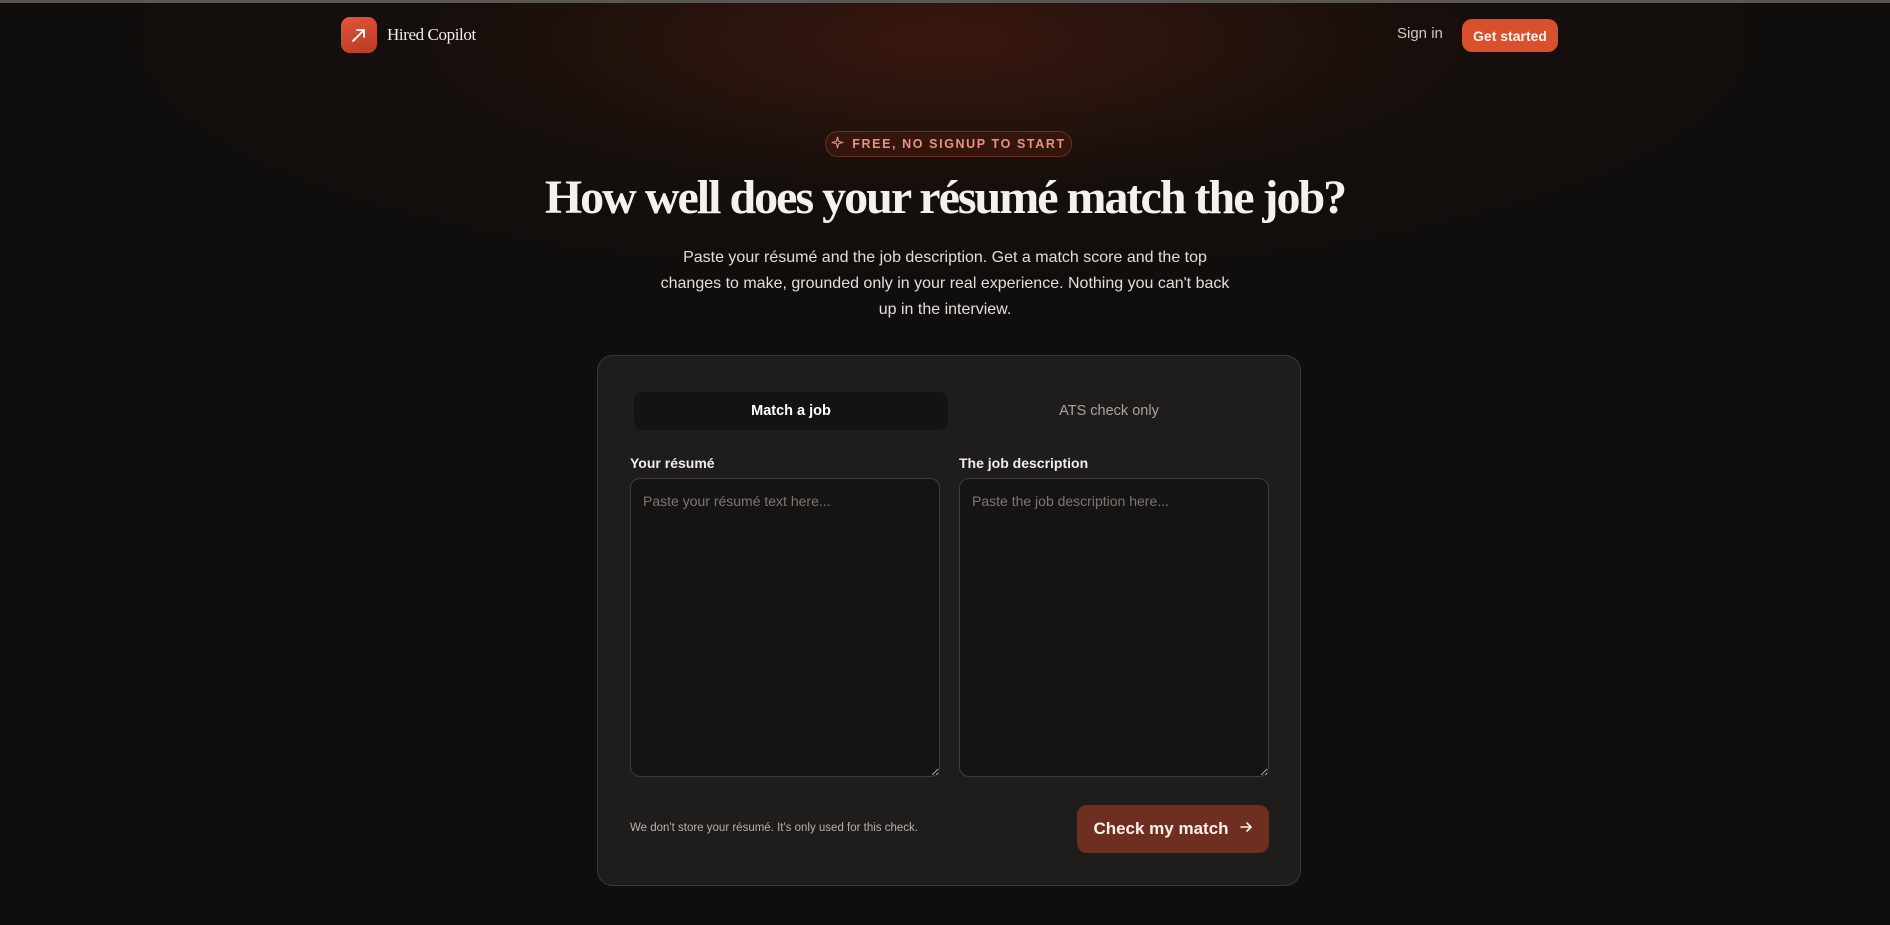  Describe the element at coordinates (1114, 627) in the screenshot. I see `job-description-textarea` at that location.